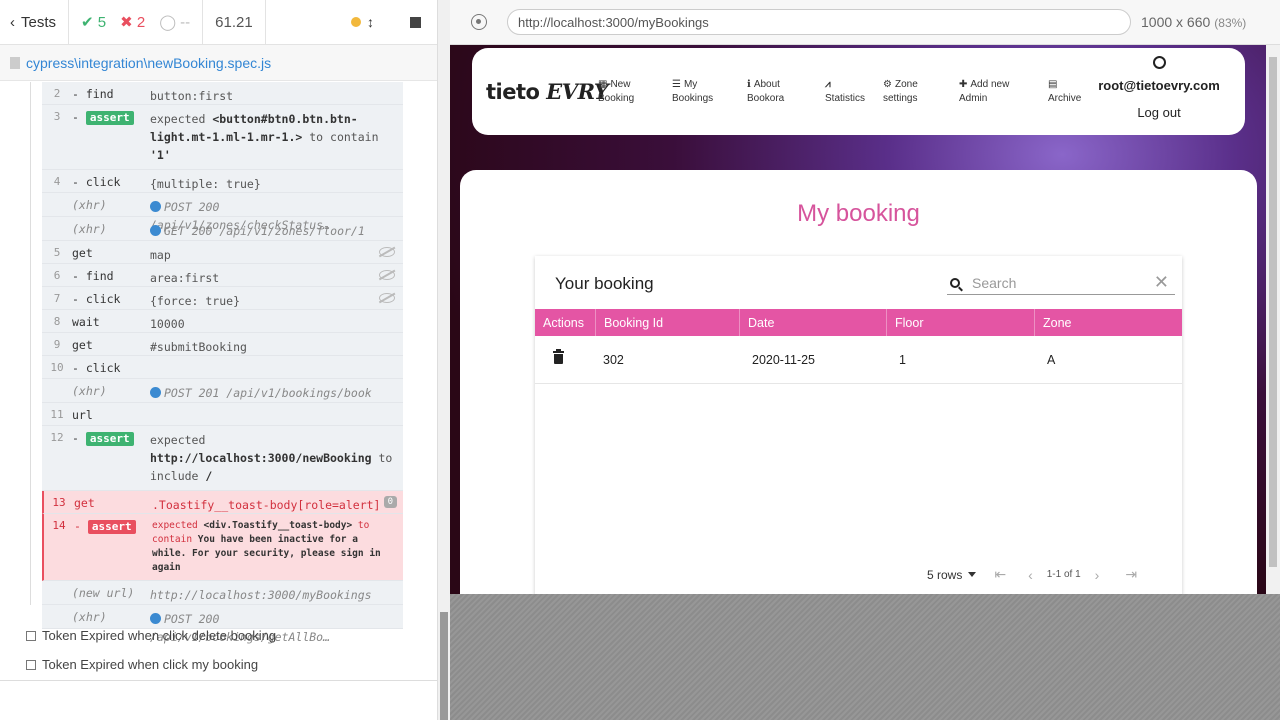 The height and width of the screenshot is (720, 1280). I want to click on command-message: map, so click(276, 252).